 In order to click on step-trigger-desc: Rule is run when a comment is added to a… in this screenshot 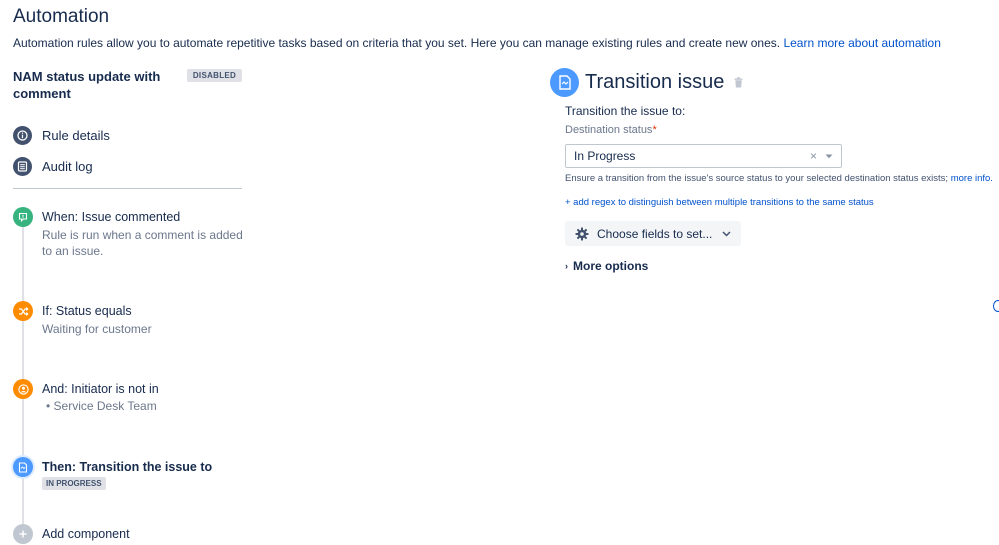, I will do `click(142, 243)`.